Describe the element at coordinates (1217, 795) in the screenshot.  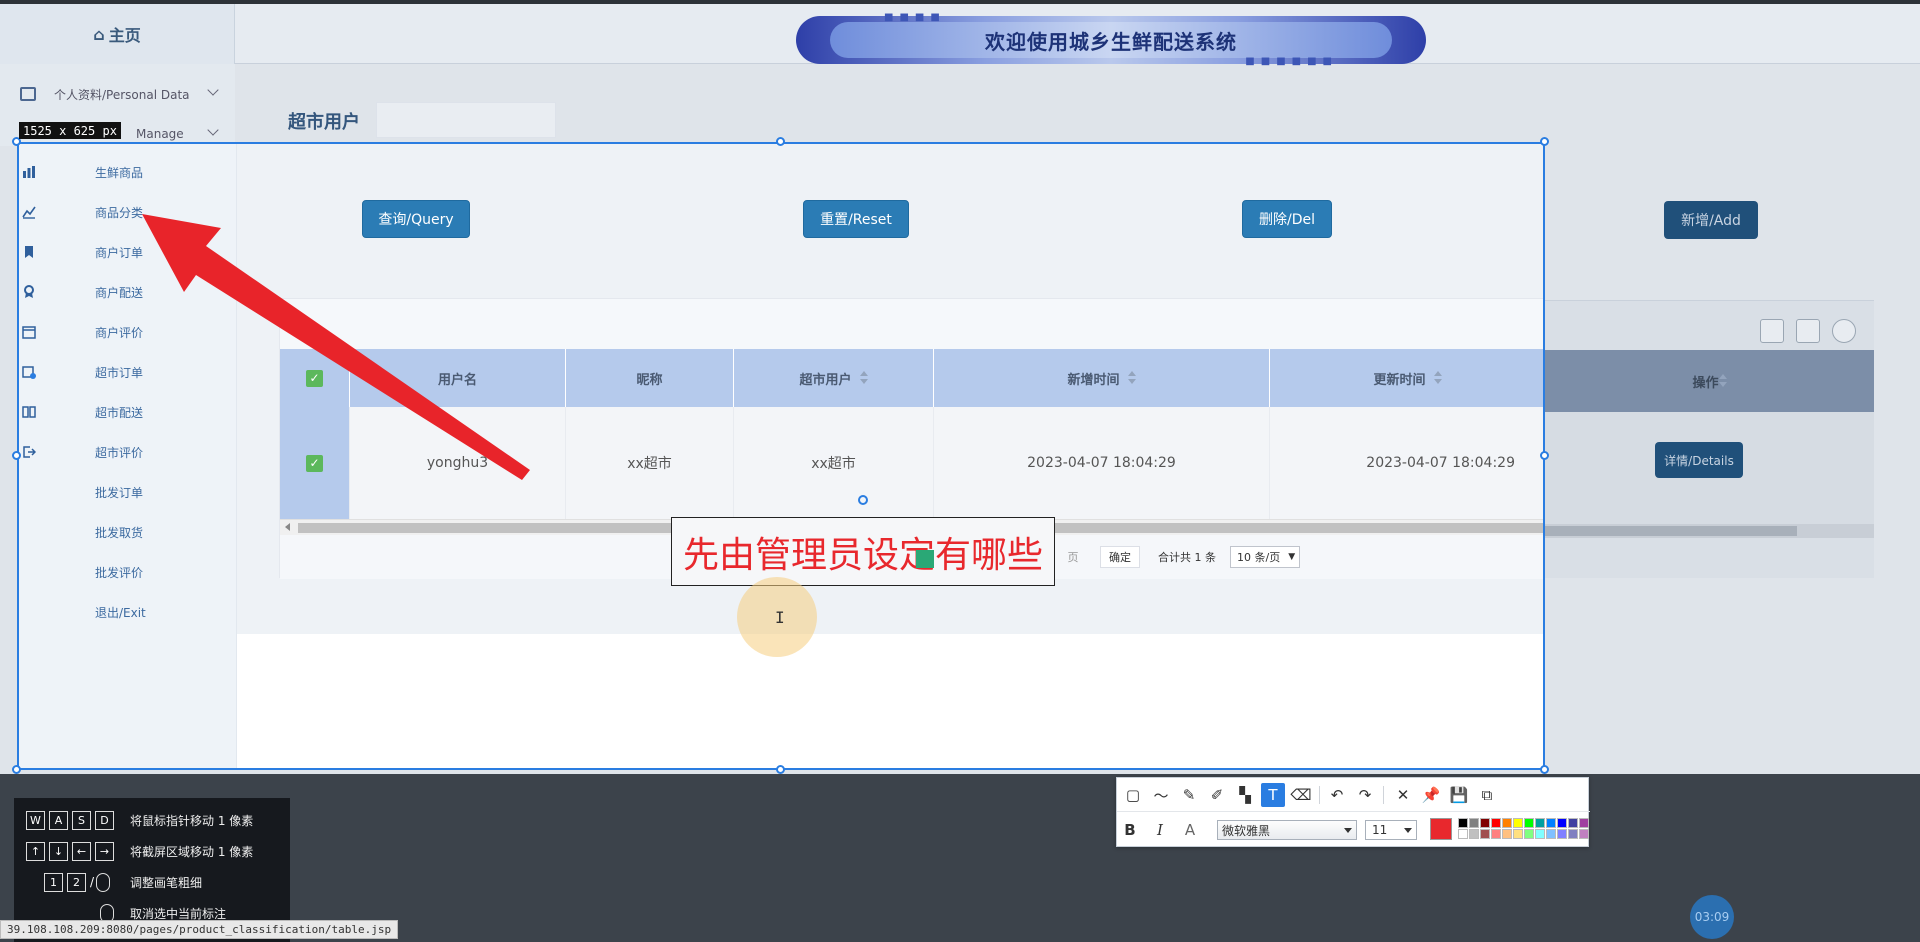
I see `highlighter-tool-icon: ✐` at that location.